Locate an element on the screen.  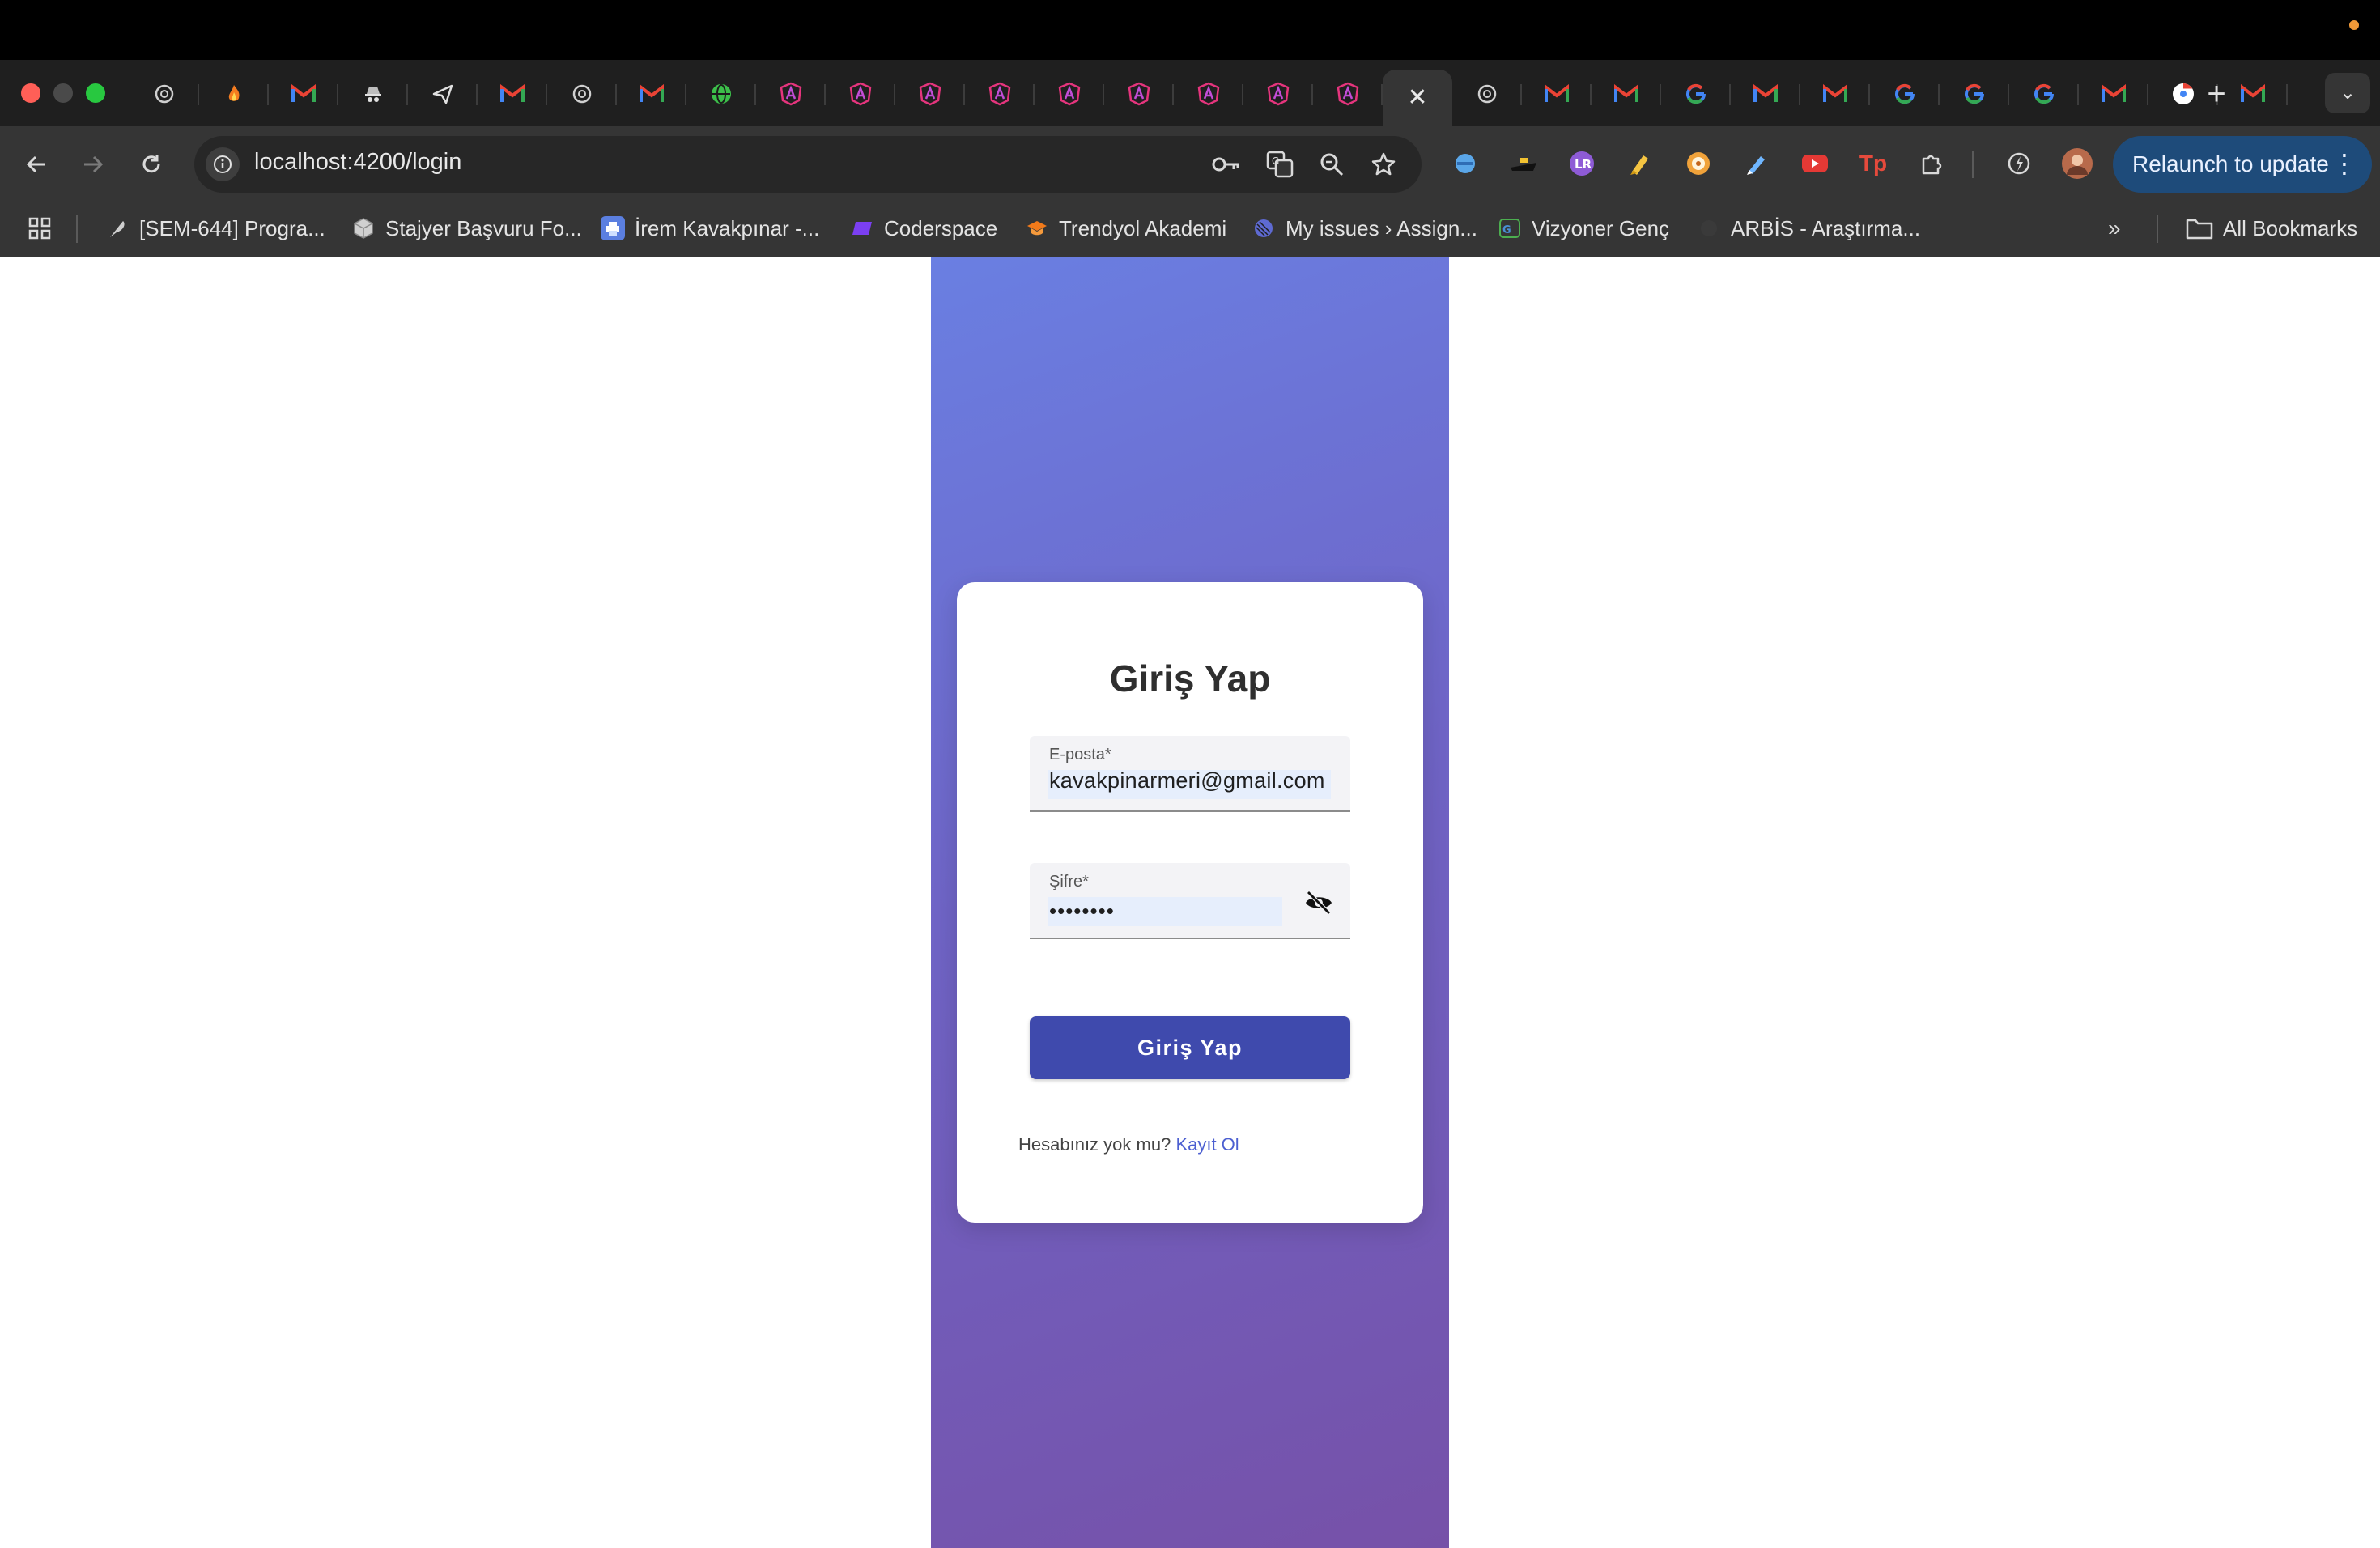
extension-button: LR is located at coordinates (1582, 164).